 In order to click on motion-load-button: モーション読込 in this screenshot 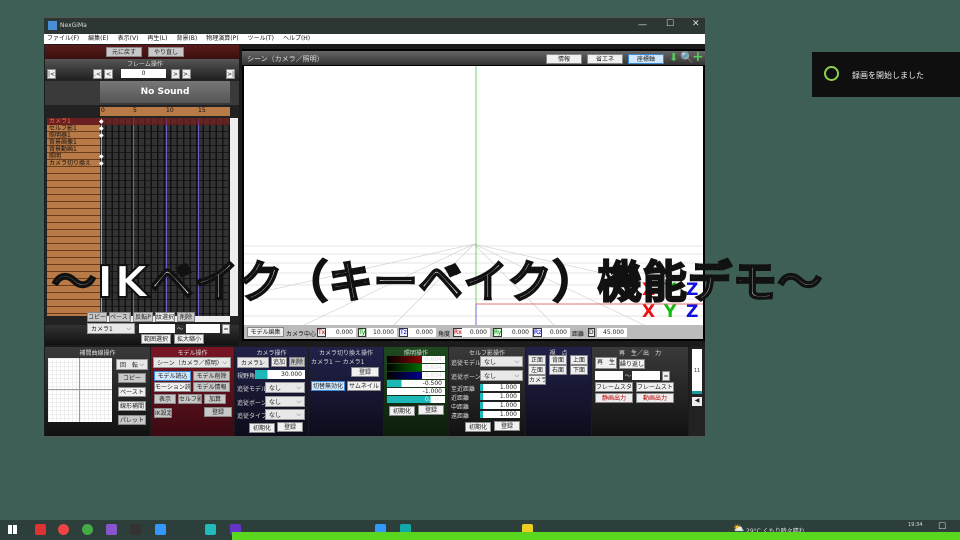, I will do `click(172, 387)`.